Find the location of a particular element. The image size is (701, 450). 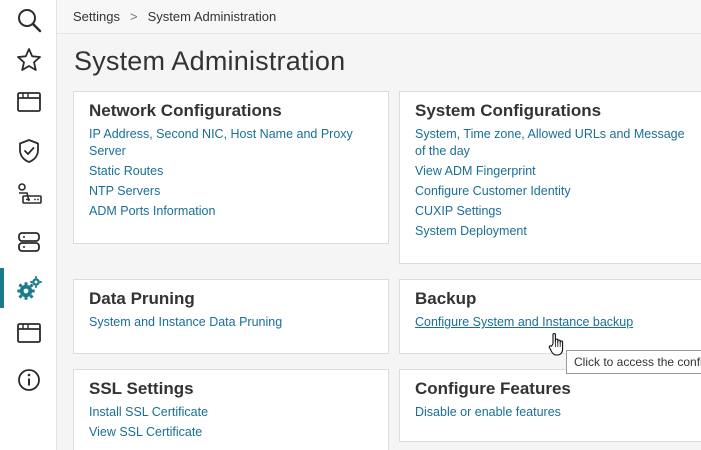

breadcrumb-current: System Administration is located at coordinates (212, 16).